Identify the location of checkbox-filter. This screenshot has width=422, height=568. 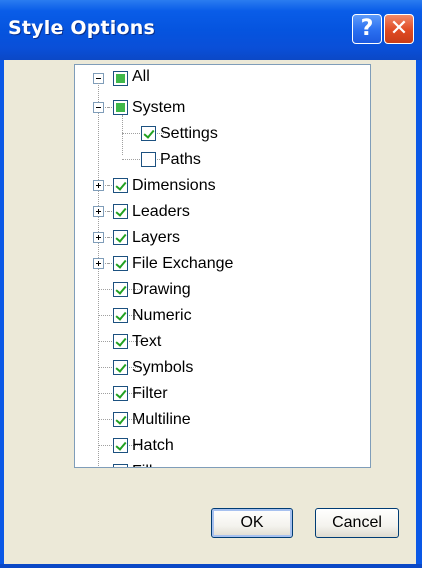
(120, 393).